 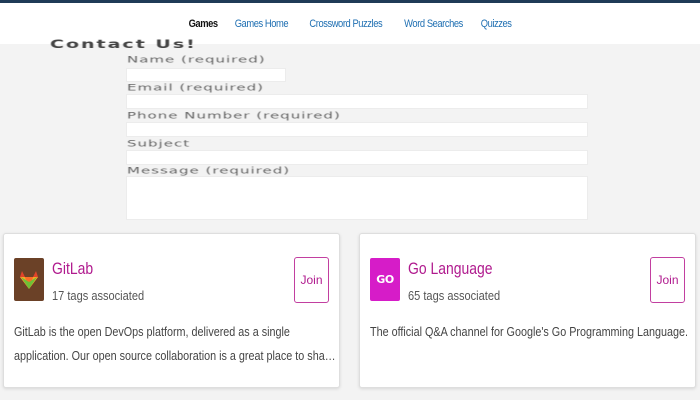 What do you see at coordinates (72, 269) in the screenshot?
I see `card-title: GitLab` at bounding box center [72, 269].